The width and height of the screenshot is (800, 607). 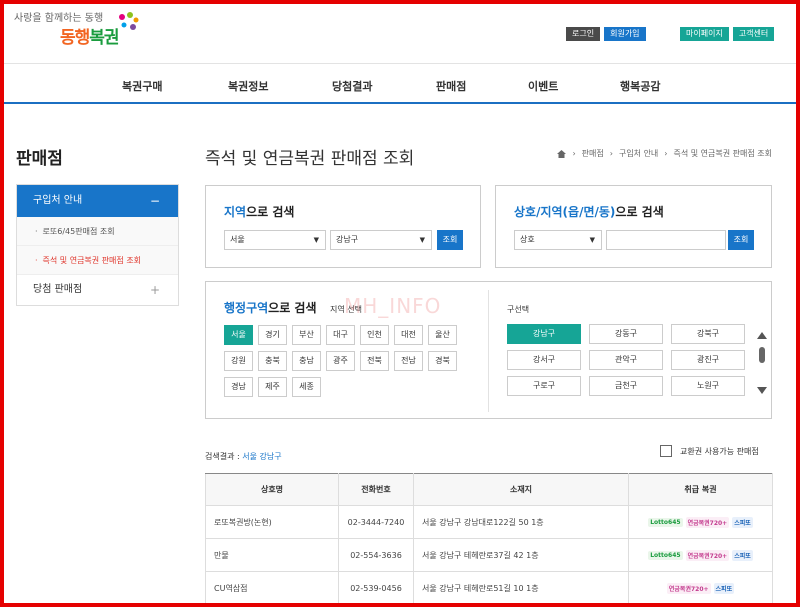 What do you see at coordinates (762, 355) in the screenshot?
I see `scrollbar-thumb` at bounding box center [762, 355].